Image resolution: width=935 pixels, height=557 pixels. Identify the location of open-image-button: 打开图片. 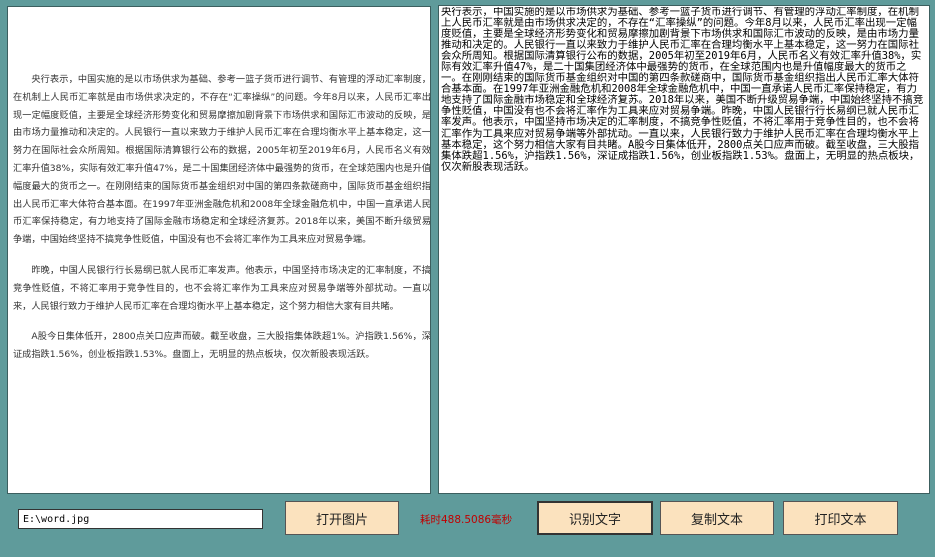
(342, 518).